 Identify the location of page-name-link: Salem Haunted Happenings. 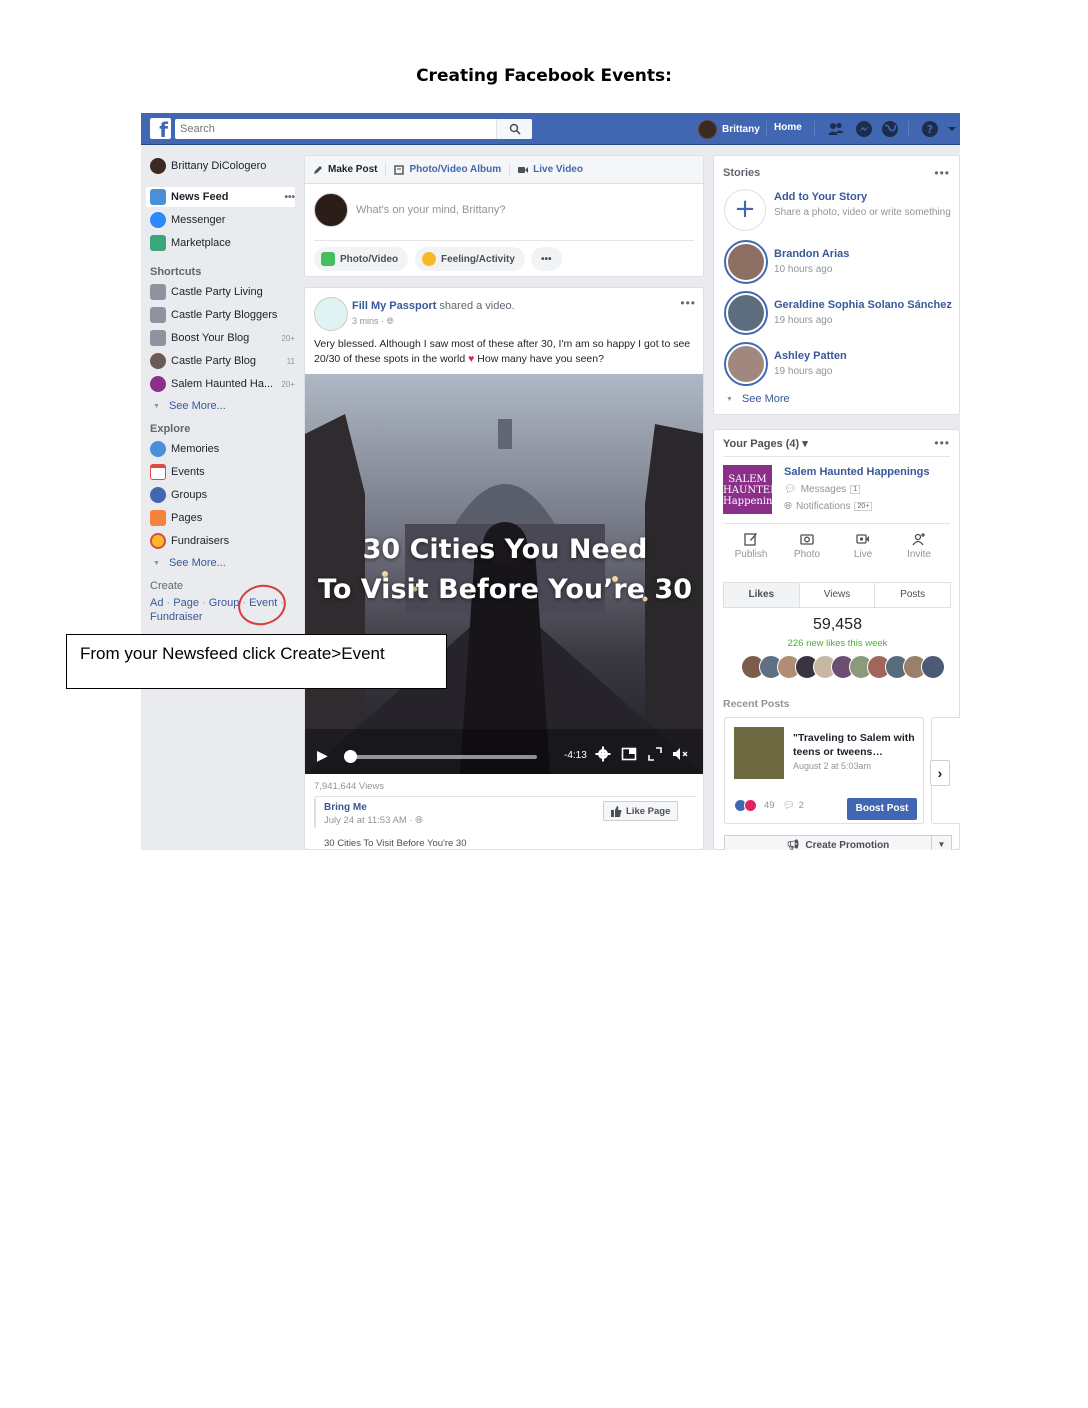
(856, 472).